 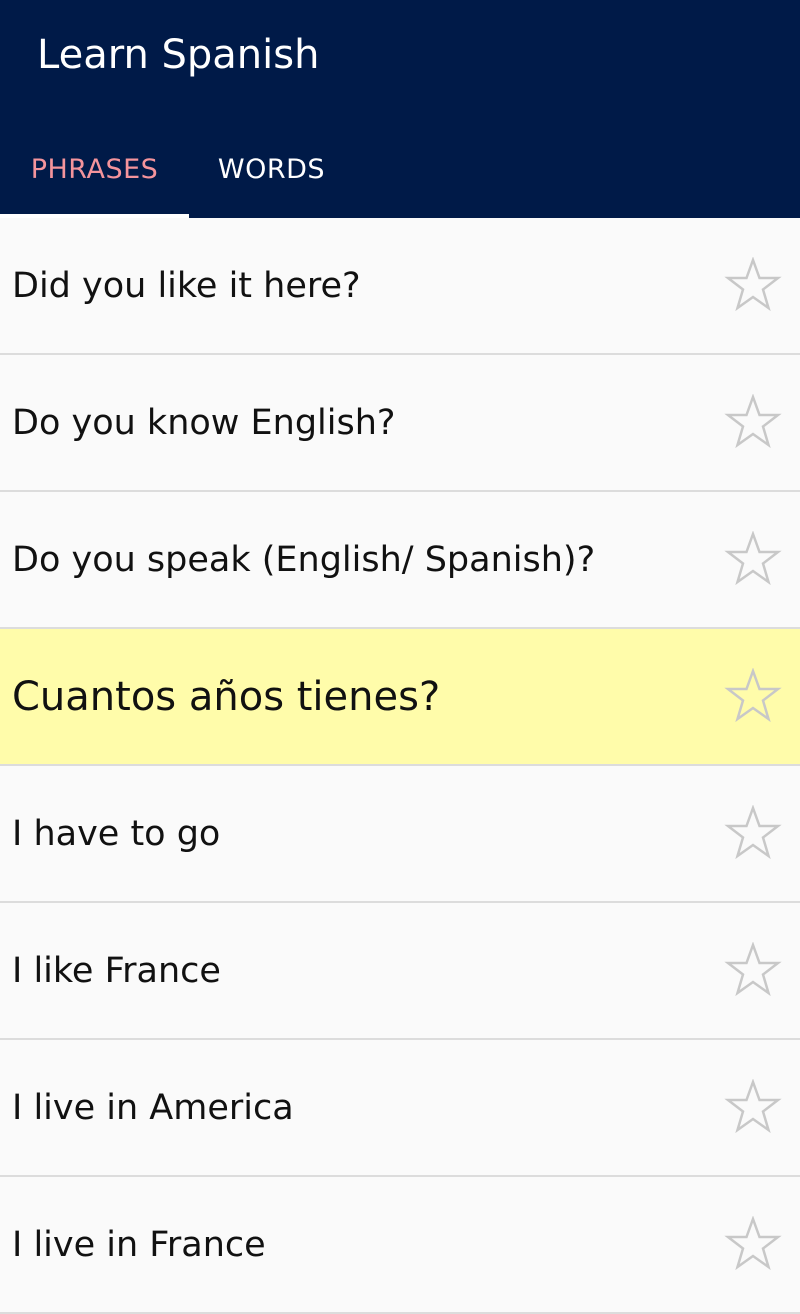 What do you see at coordinates (226, 696) in the screenshot?
I see `phrase-text: Cuantos años tienes?` at bounding box center [226, 696].